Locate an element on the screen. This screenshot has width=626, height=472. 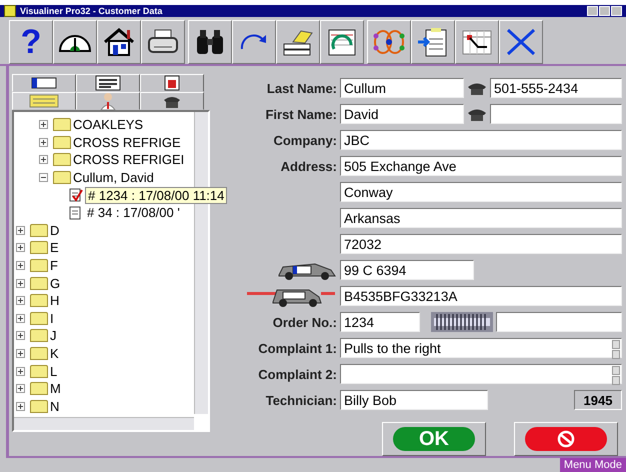
input-field: 72032 is located at coordinates (481, 244).